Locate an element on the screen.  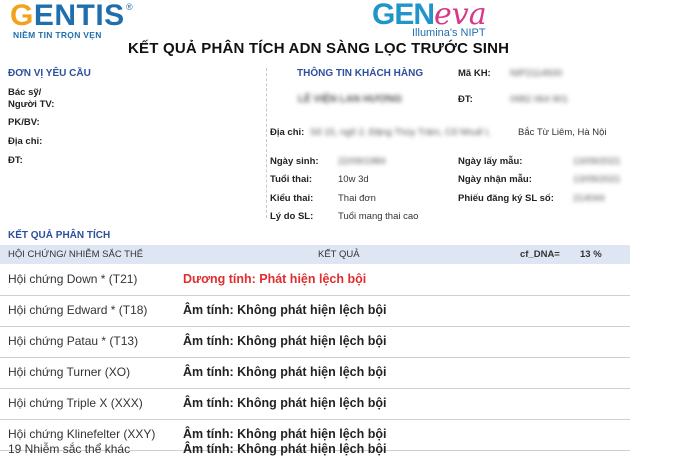
geneva-logo: GENeva Illumina's NIPT is located at coordinates (432, 21).